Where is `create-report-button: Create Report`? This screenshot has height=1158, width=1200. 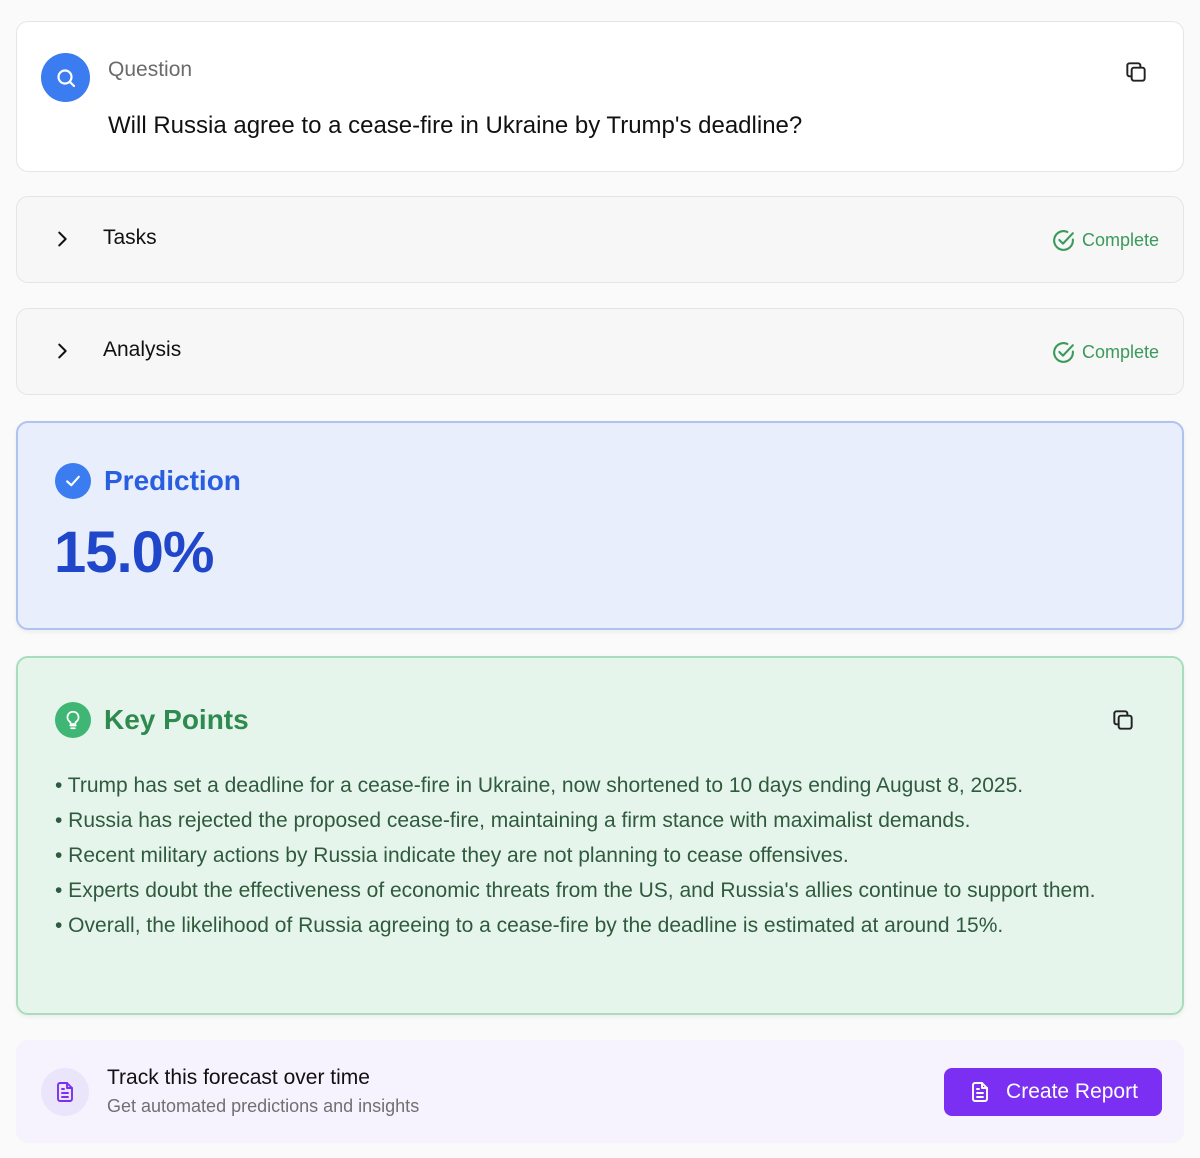
create-report-button: Create Report is located at coordinates (1053, 1092).